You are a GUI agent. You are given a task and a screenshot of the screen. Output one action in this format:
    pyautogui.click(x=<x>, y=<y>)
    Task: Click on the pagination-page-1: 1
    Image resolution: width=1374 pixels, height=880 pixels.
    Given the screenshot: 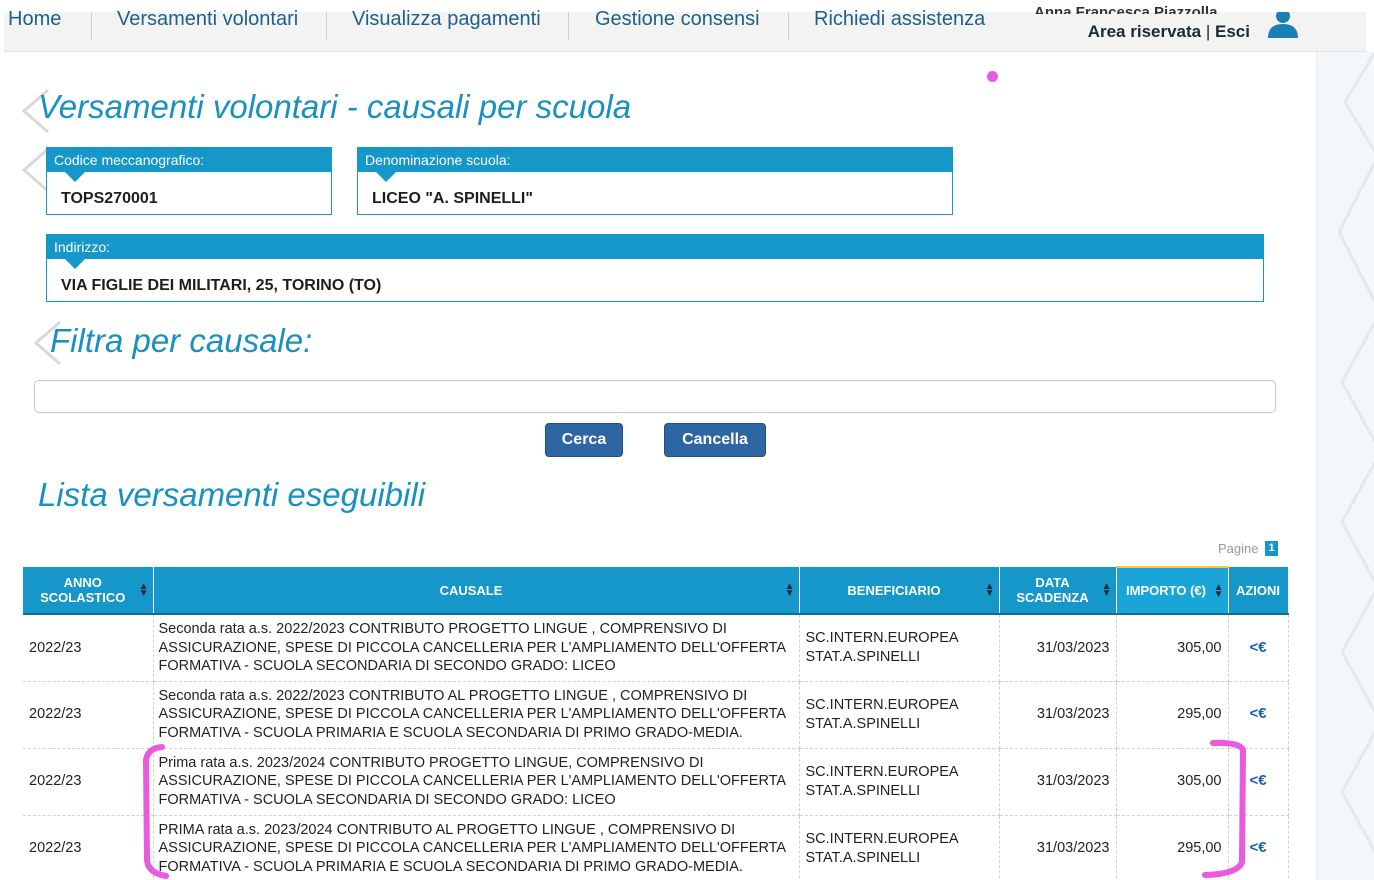 What is the action you would take?
    pyautogui.click(x=1271, y=548)
    